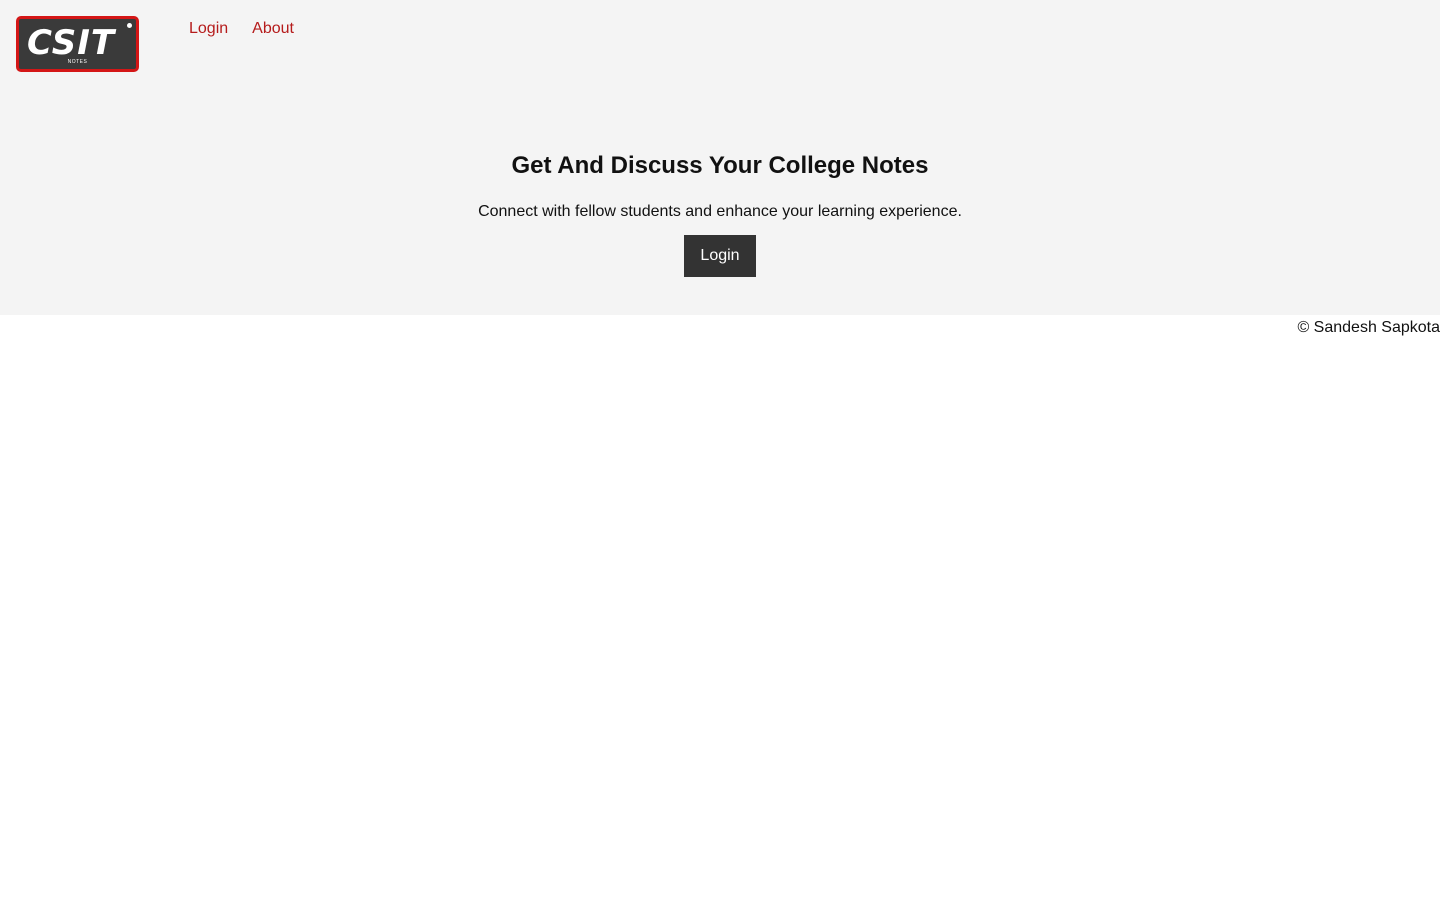 The height and width of the screenshot is (900, 1440). Describe the element at coordinates (129, 25) in the screenshot. I see `logo-dot-icon` at that location.